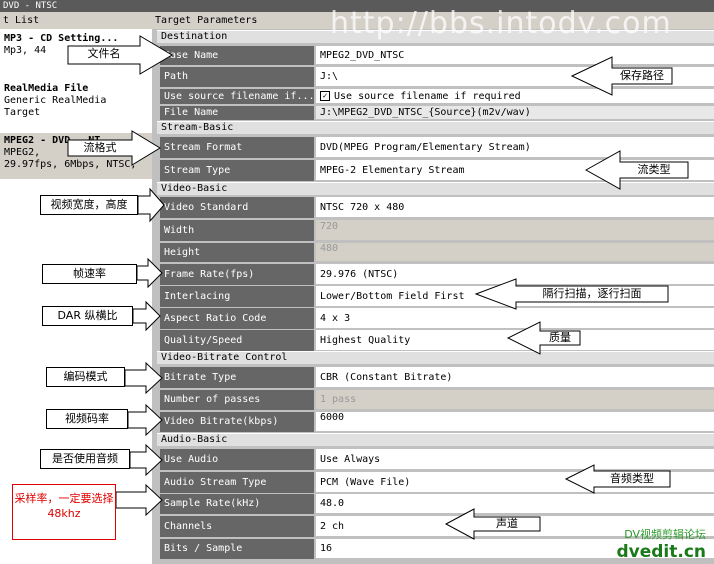 This screenshot has height=564, width=714. What do you see at coordinates (515, 274) in the screenshot?
I see `frame-rate-select: 29.976 (NTSC)` at bounding box center [515, 274].